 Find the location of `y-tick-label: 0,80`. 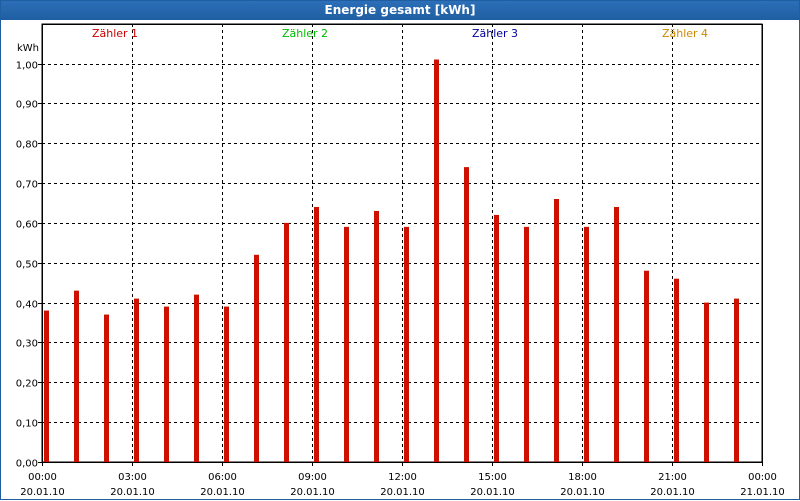

y-tick-label: 0,80 is located at coordinates (27, 145).